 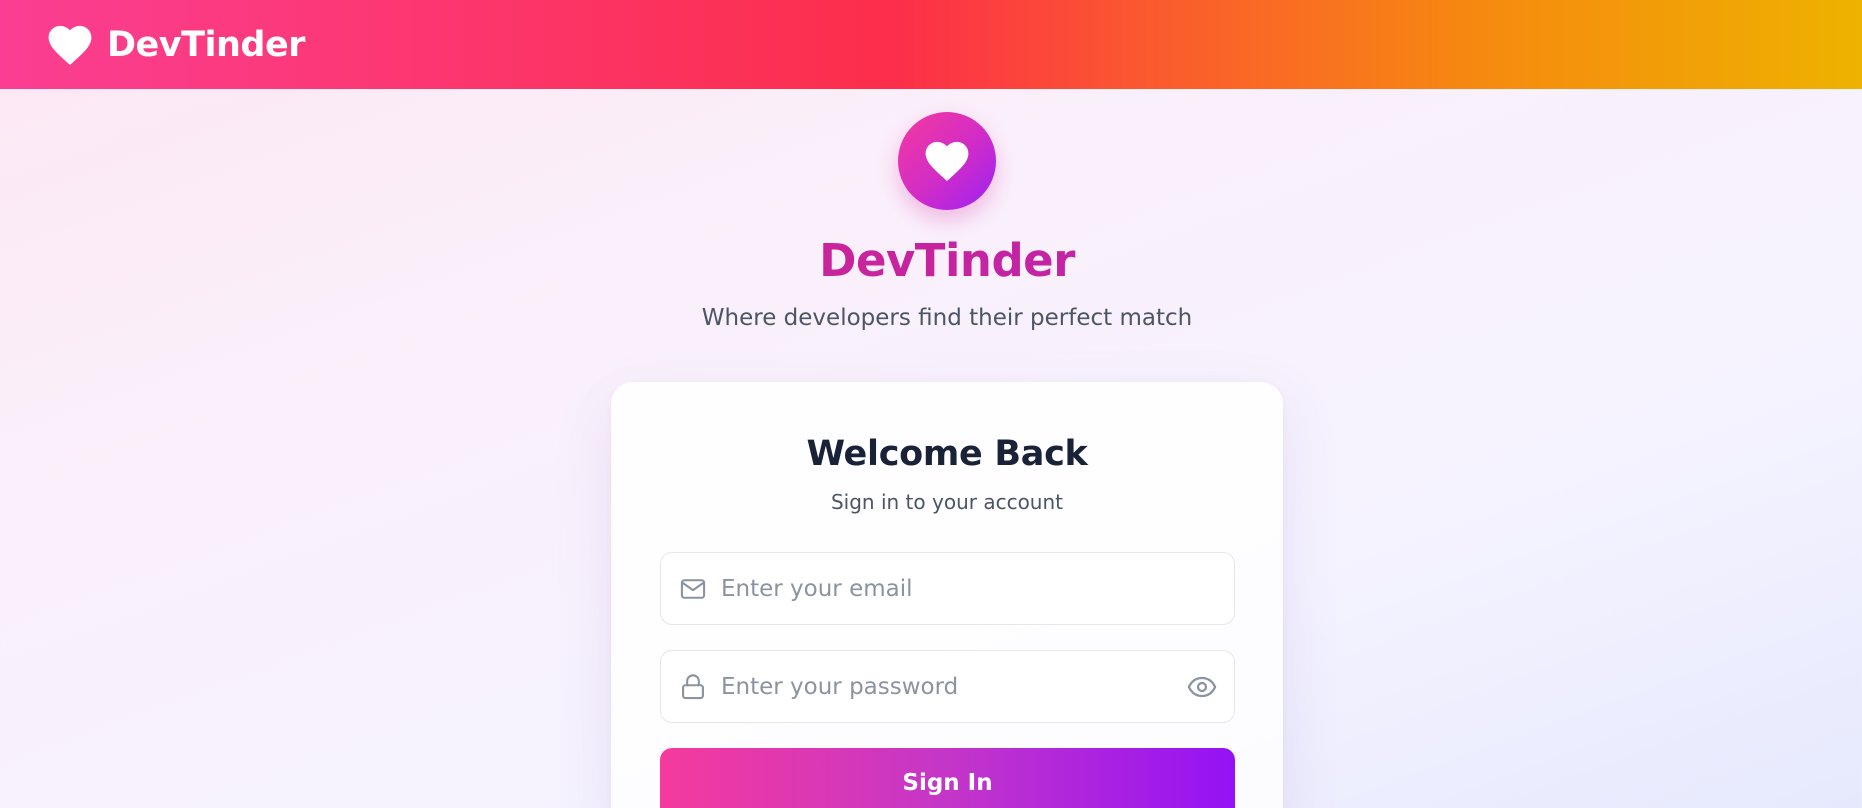 I want to click on top-navbar: DevTinder, so click(x=931, y=44).